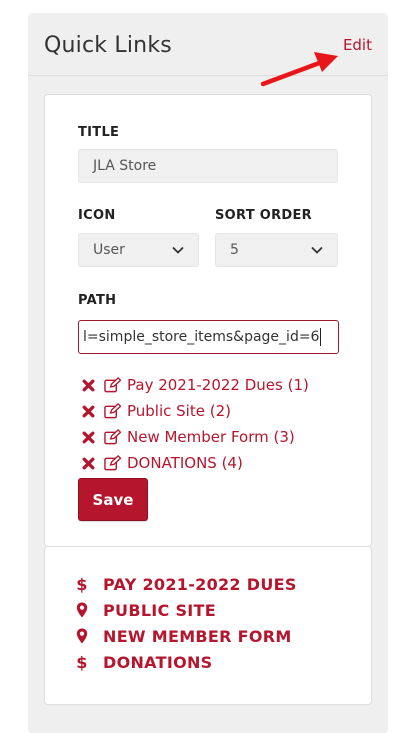  Describe the element at coordinates (99, 132) in the screenshot. I see `title-label: TITLE` at that location.